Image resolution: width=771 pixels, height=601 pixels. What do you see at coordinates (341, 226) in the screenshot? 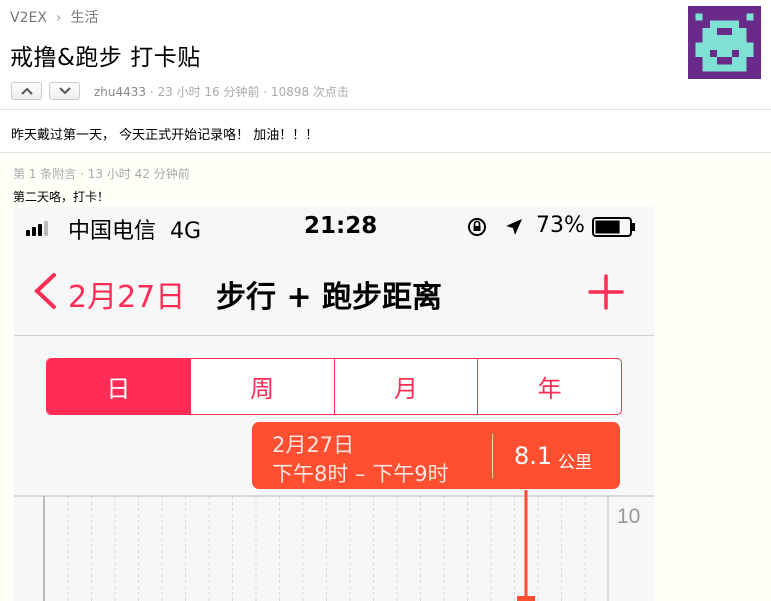
I see `status-time: 21:28` at bounding box center [341, 226].